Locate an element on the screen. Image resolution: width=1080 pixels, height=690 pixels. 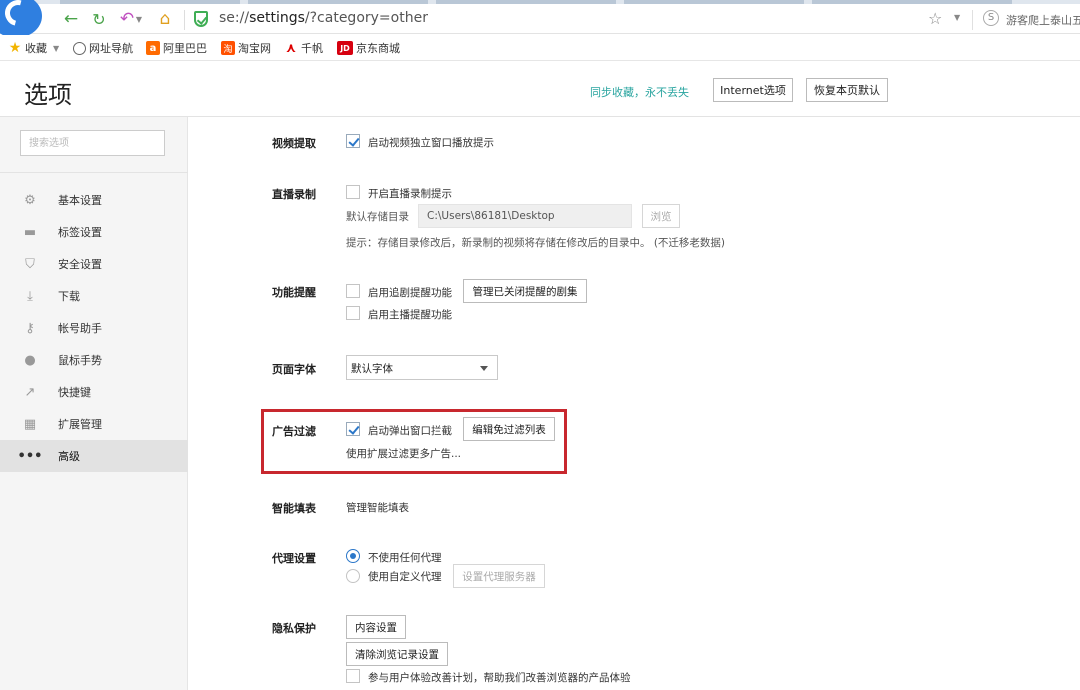
sidebar-item-security: ⛉ 安全设置 is located at coordinates (94, 264).